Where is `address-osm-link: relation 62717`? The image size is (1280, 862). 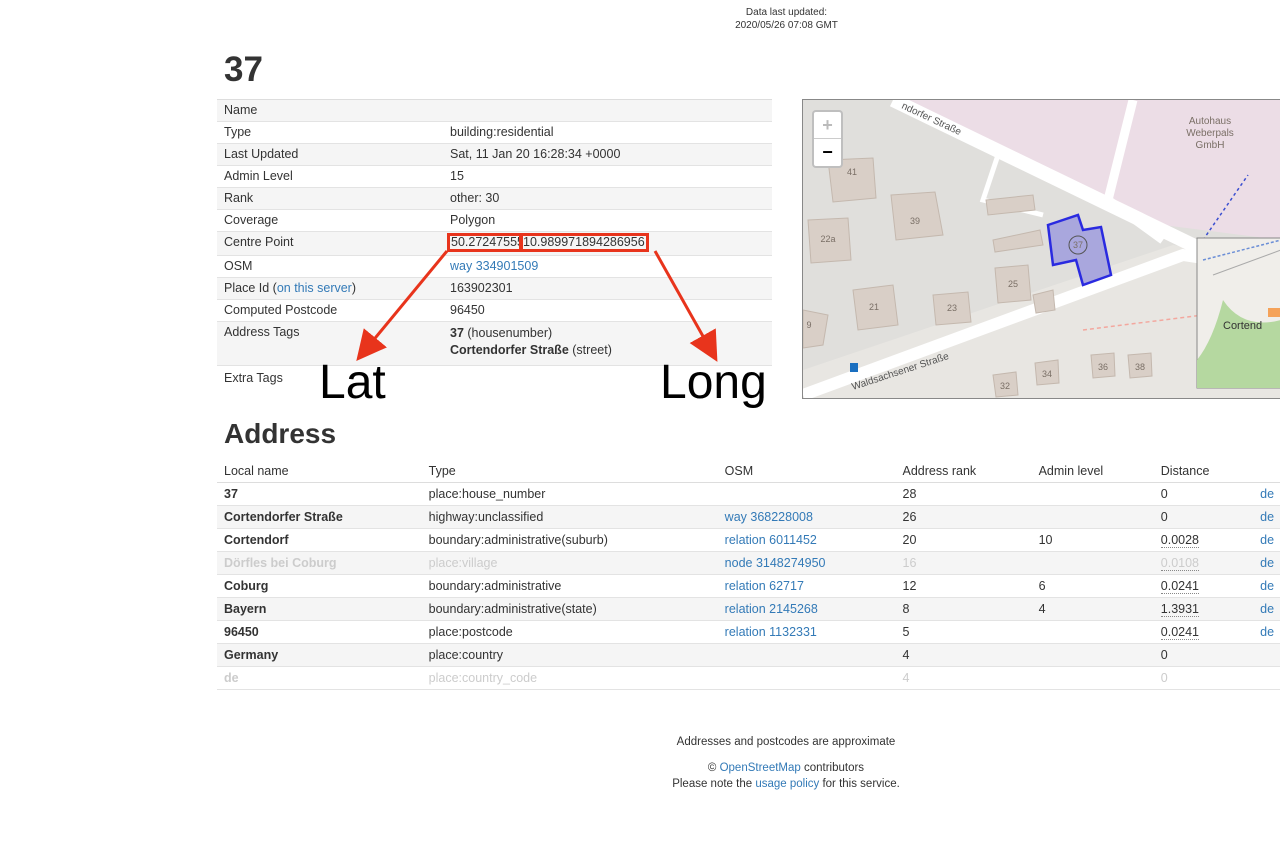
address-osm-link: relation 62717 is located at coordinates (764, 586).